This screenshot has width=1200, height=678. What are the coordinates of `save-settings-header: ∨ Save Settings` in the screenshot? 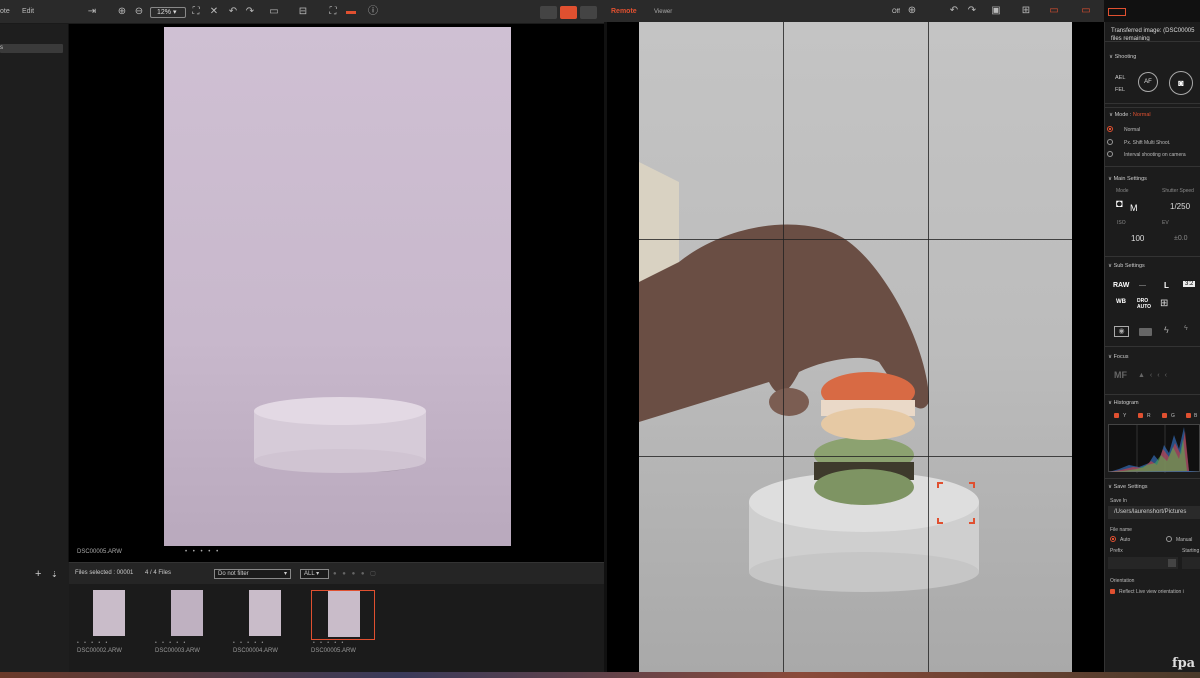 It's located at (1128, 487).